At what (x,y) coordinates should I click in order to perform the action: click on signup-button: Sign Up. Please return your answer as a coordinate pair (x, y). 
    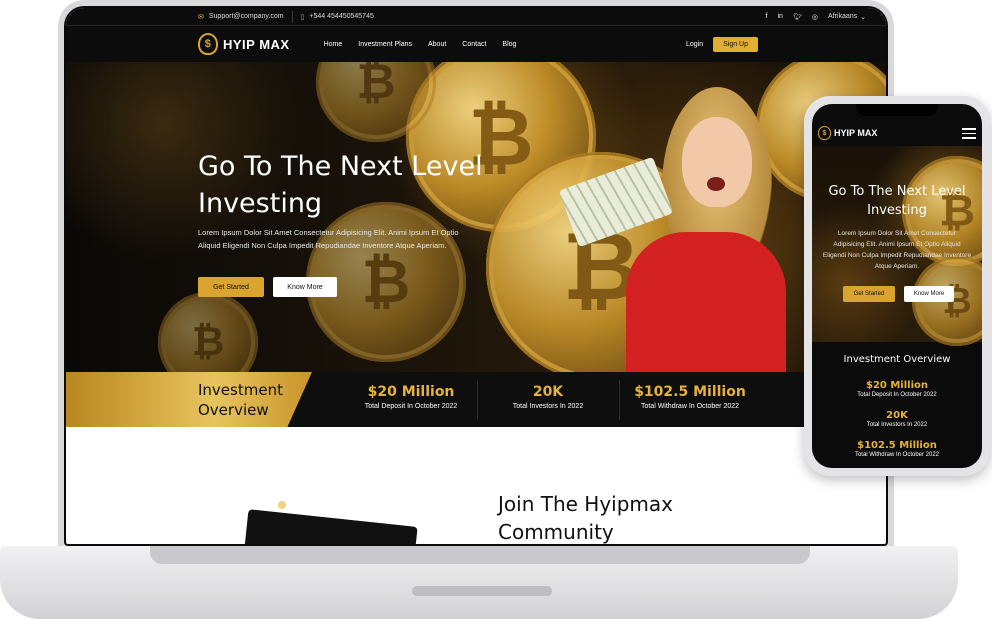
    Looking at the image, I should click on (735, 44).